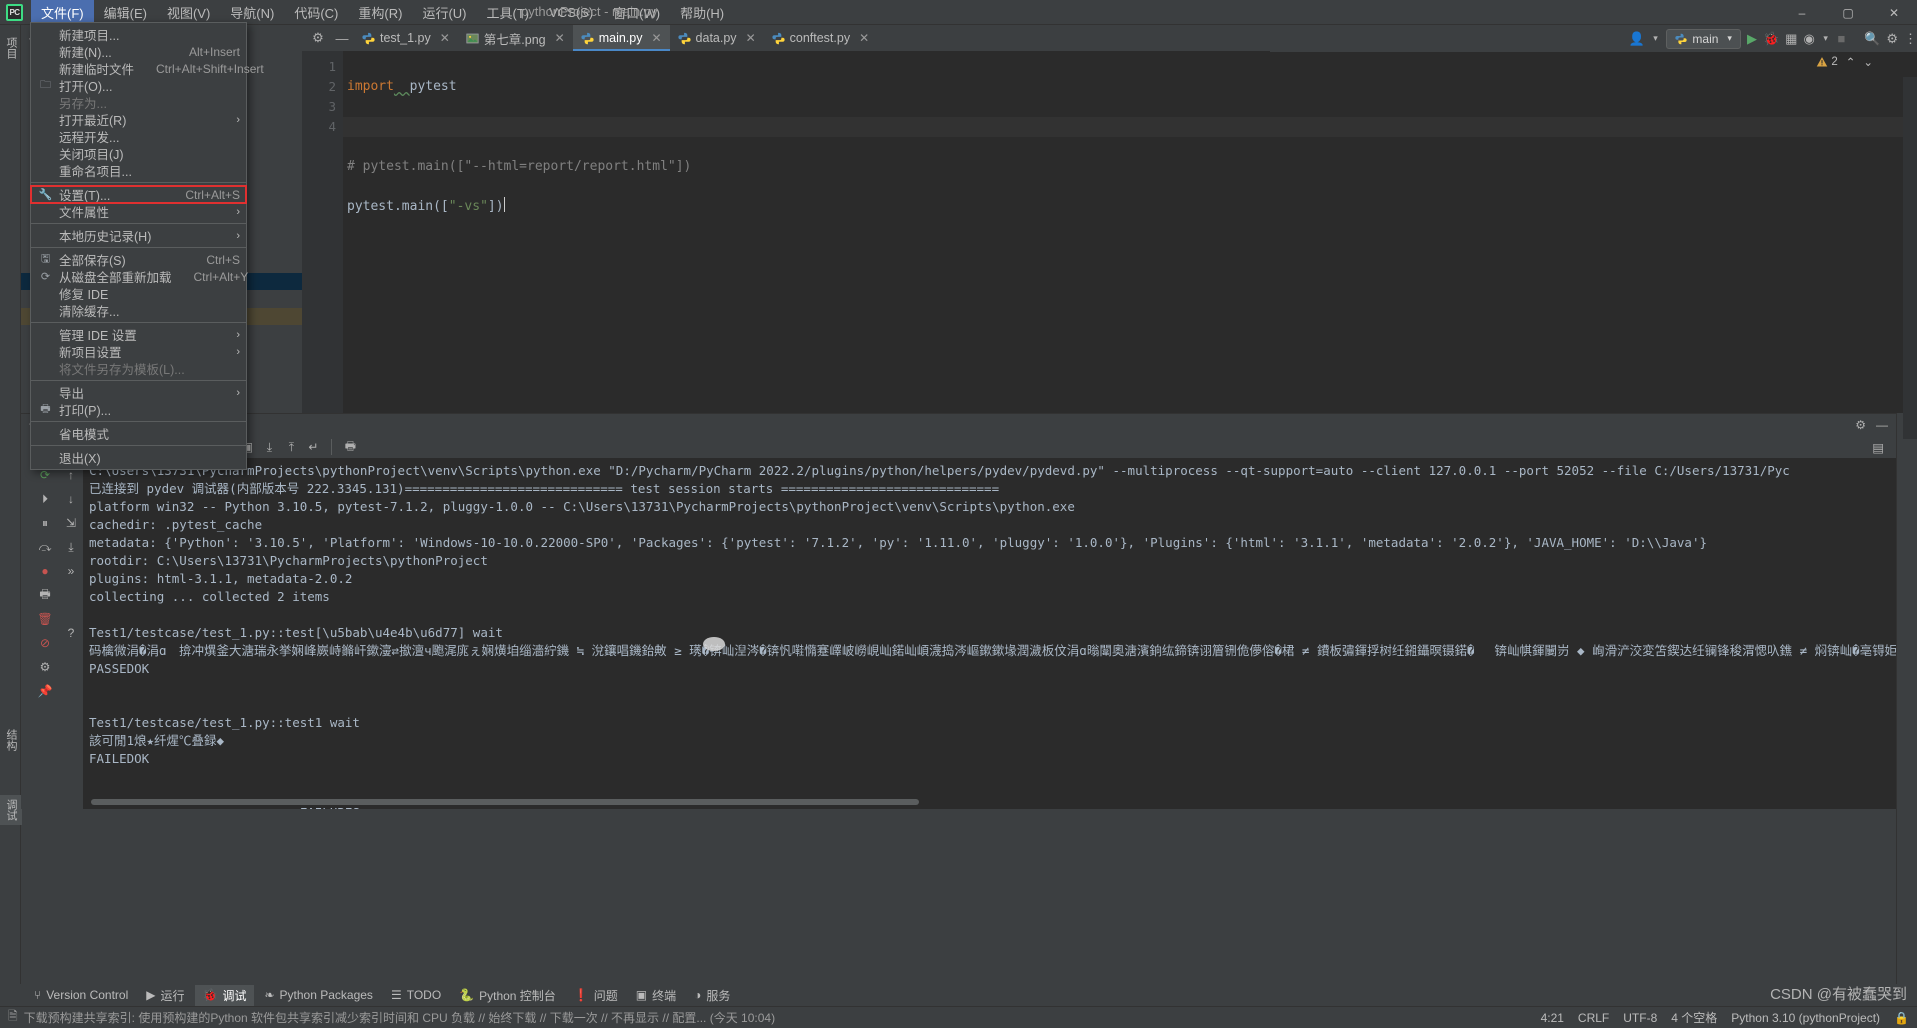  Describe the element at coordinates (138, 194) in the screenshot. I see `menu-item-settings: 🔧 设置(T)... Ctrl+Alt+S` at that location.